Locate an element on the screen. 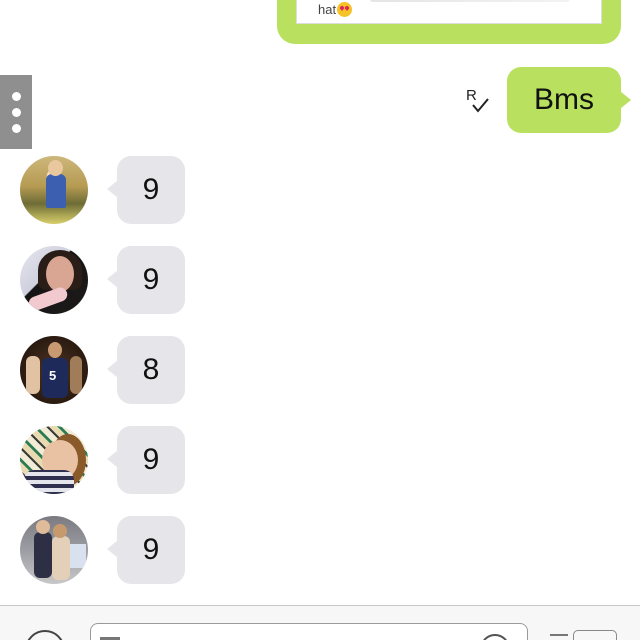 Image resolution: width=640 pixels, height=640 pixels. side-menu-tab is located at coordinates (16, 112).